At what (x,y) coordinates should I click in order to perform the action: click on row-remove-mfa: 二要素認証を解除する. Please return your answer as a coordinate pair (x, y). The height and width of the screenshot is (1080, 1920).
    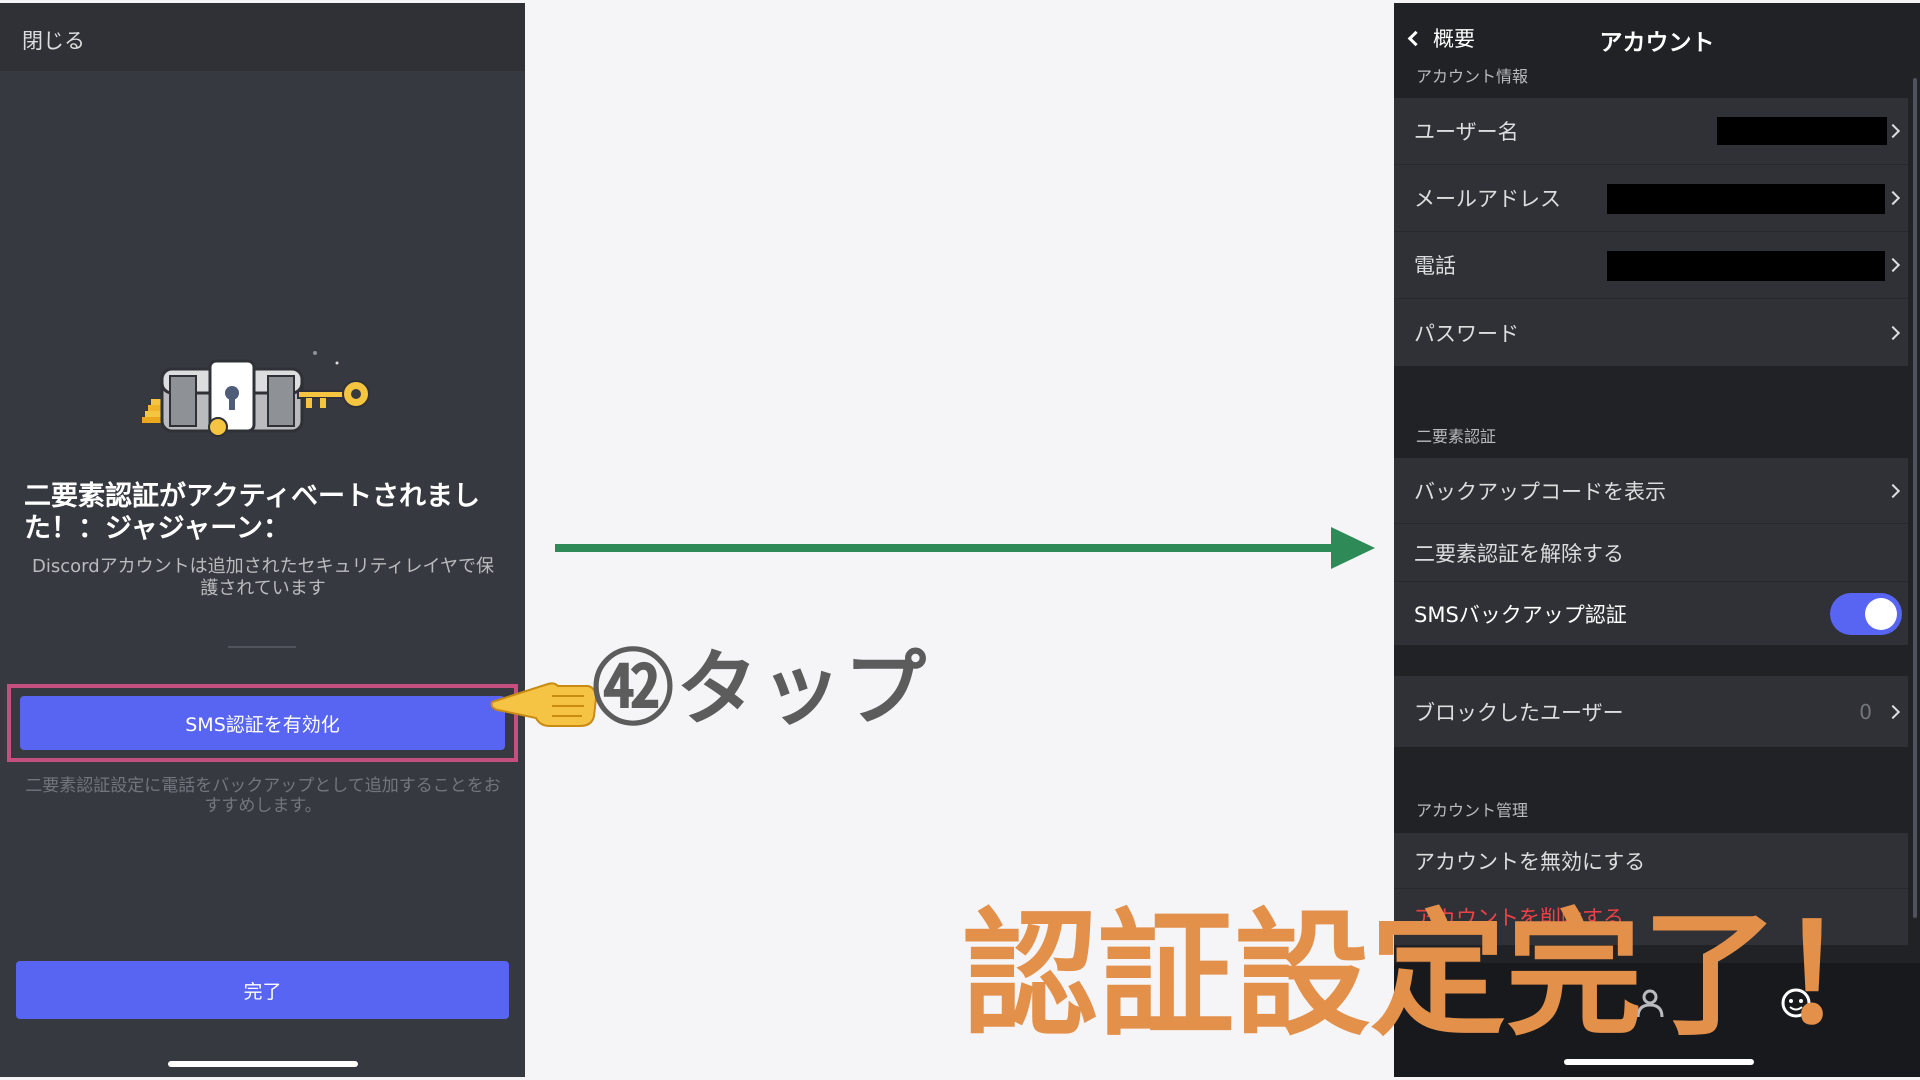
    Looking at the image, I should click on (1651, 553).